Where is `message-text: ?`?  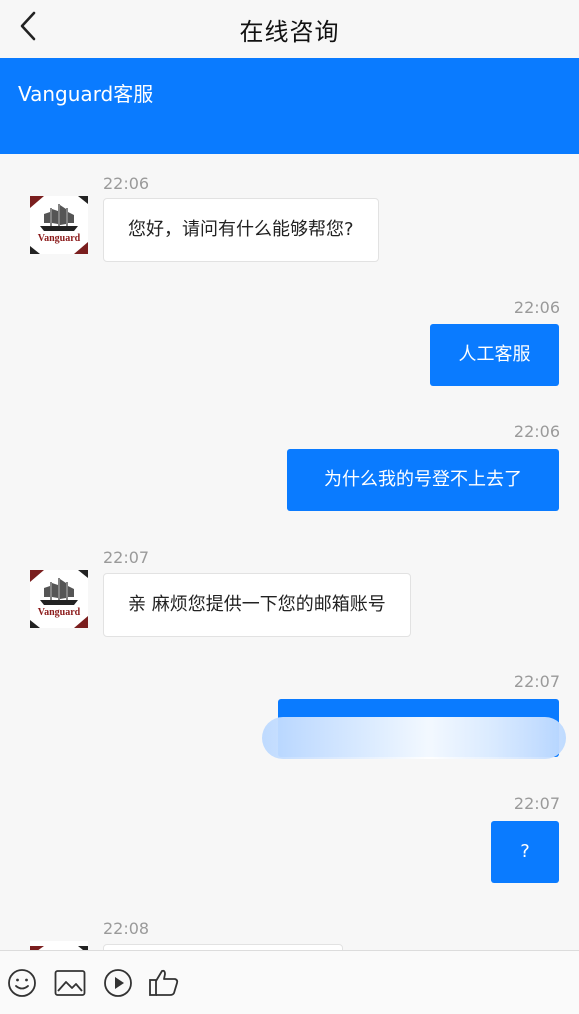
message-text: ? is located at coordinates (525, 851).